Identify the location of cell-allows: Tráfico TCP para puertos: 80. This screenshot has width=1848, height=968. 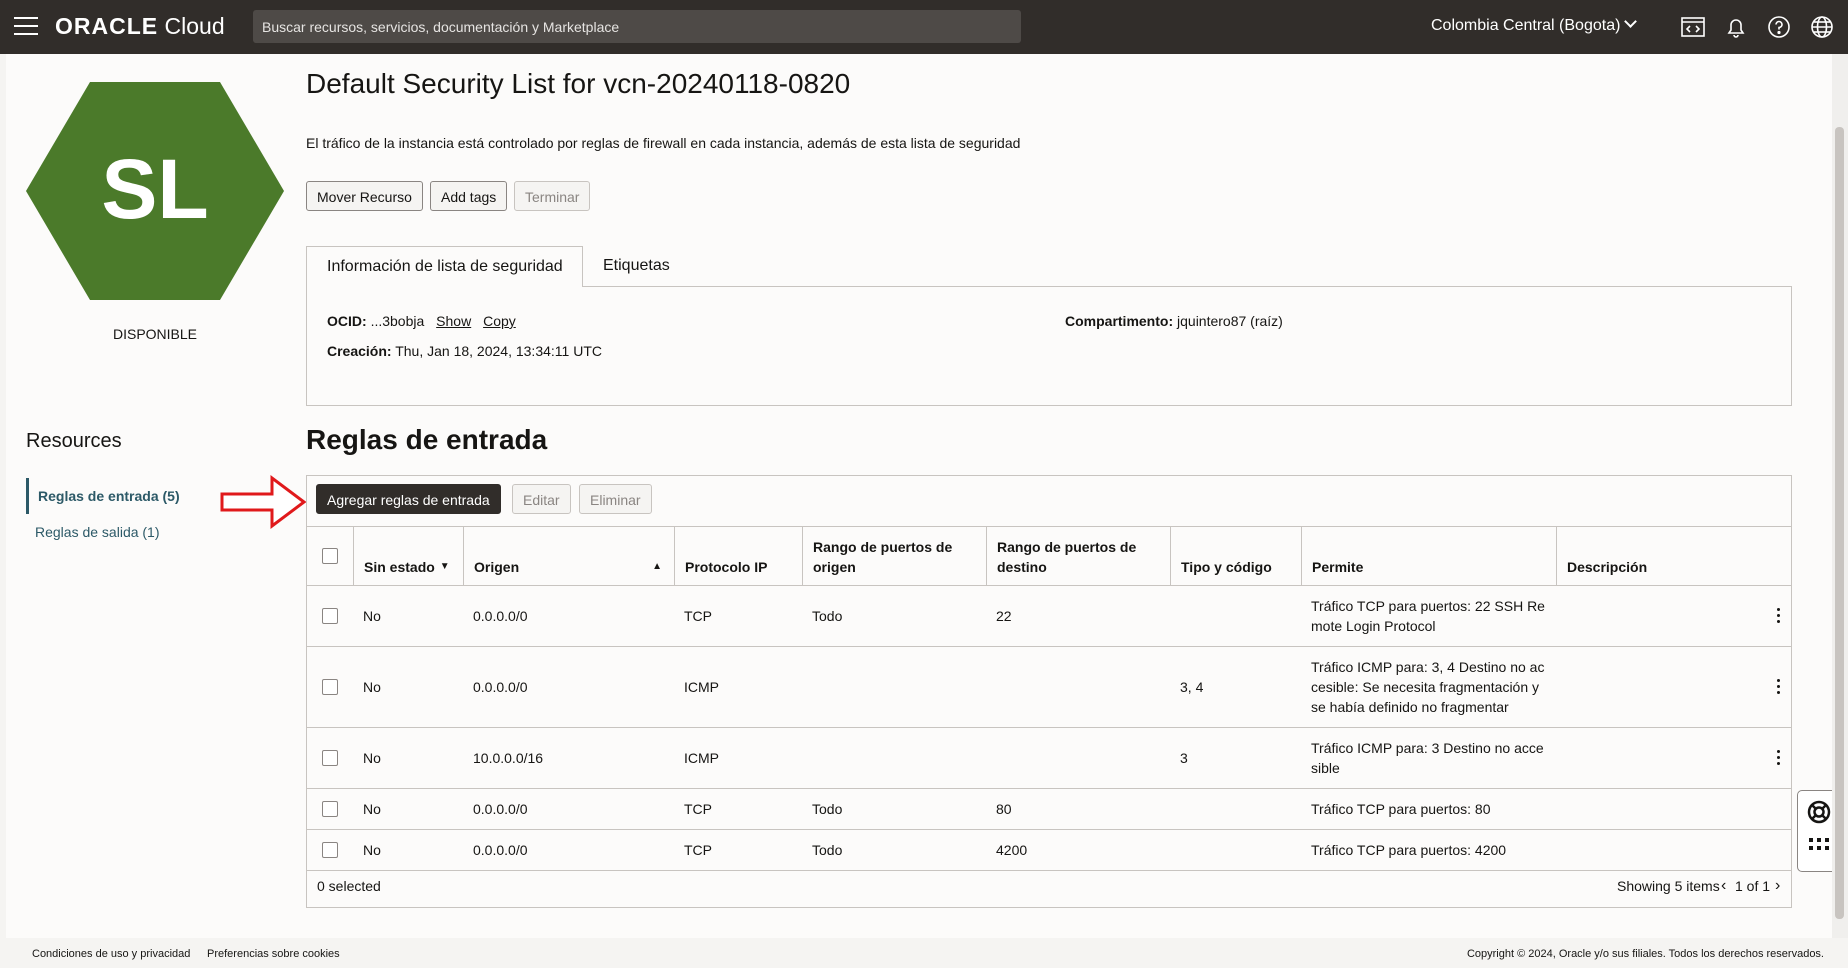
(1401, 809).